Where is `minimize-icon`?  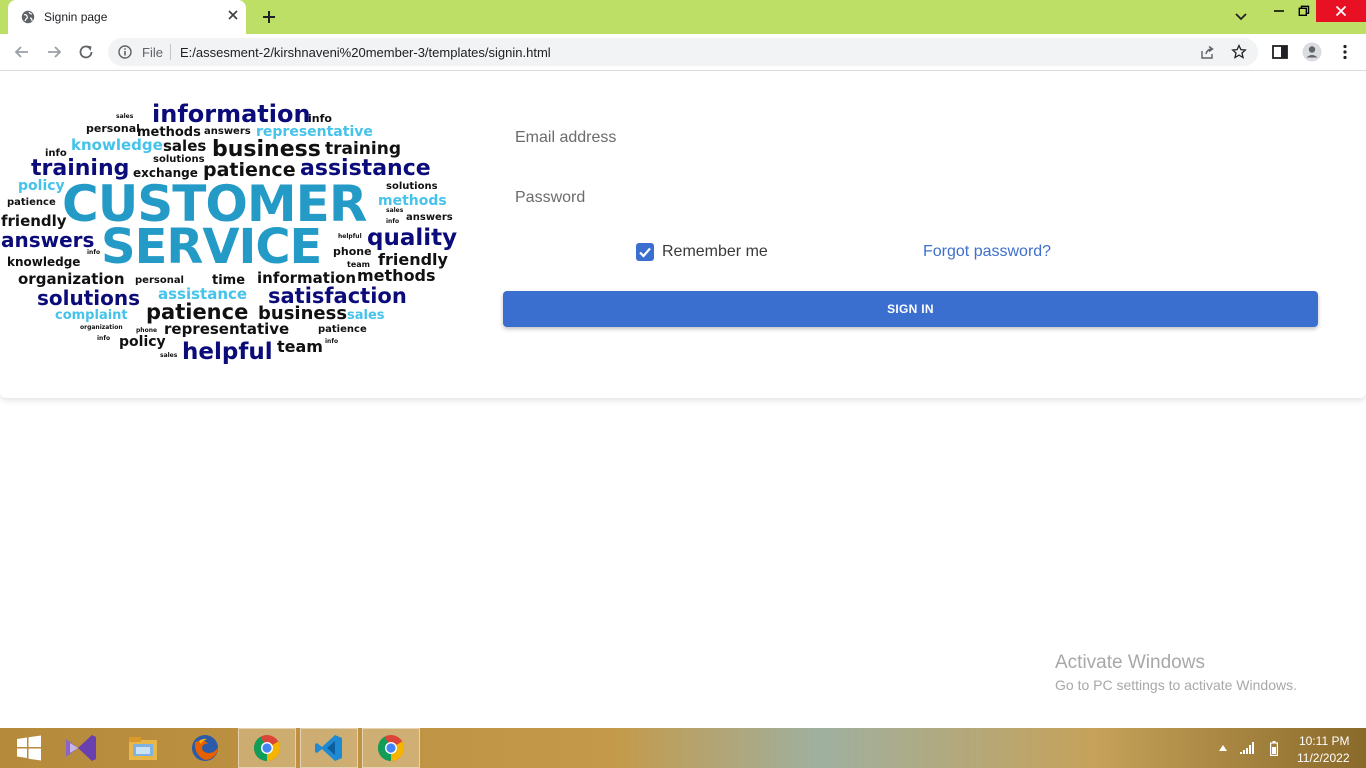 minimize-icon is located at coordinates (1279, 11).